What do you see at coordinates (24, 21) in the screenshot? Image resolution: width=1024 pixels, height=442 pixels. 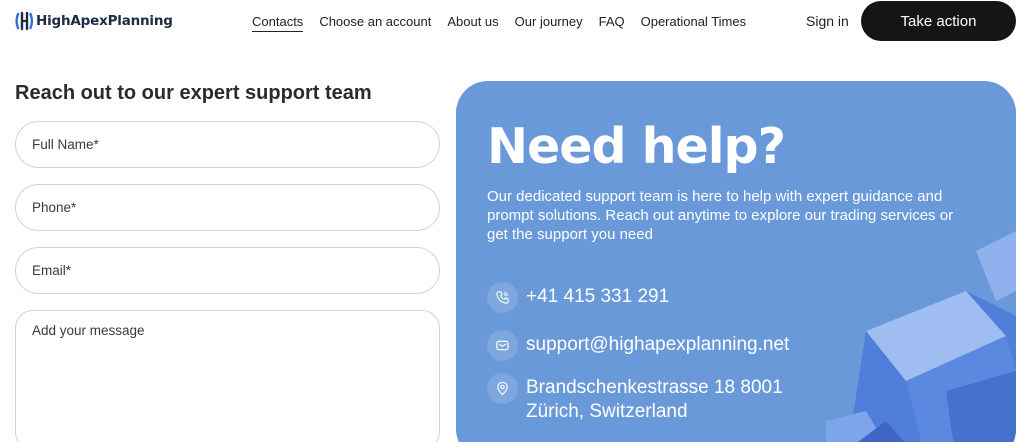 I see `logo-mark-icon` at bounding box center [24, 21].